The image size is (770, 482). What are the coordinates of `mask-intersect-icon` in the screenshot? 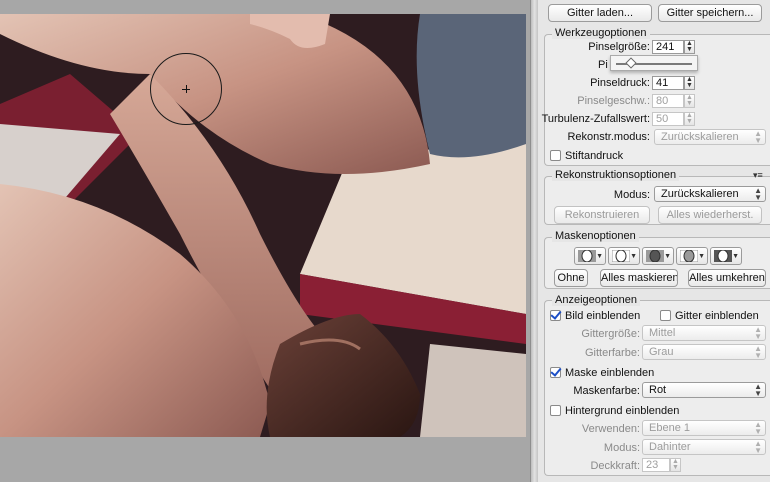 It's located at (689, 256).